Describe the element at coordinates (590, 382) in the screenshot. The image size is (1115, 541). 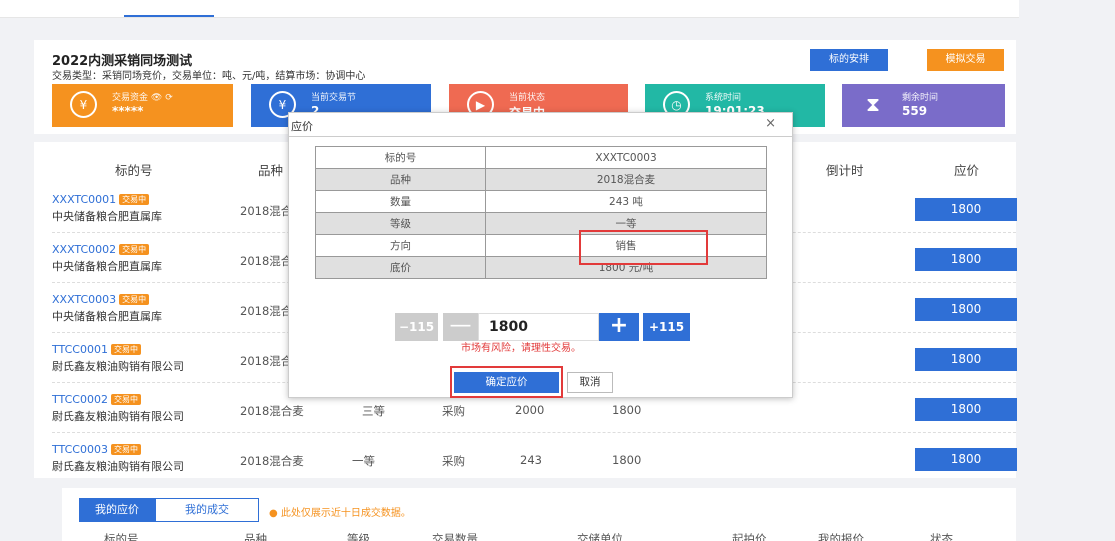
I see `cancel-button: 取消` at that location.